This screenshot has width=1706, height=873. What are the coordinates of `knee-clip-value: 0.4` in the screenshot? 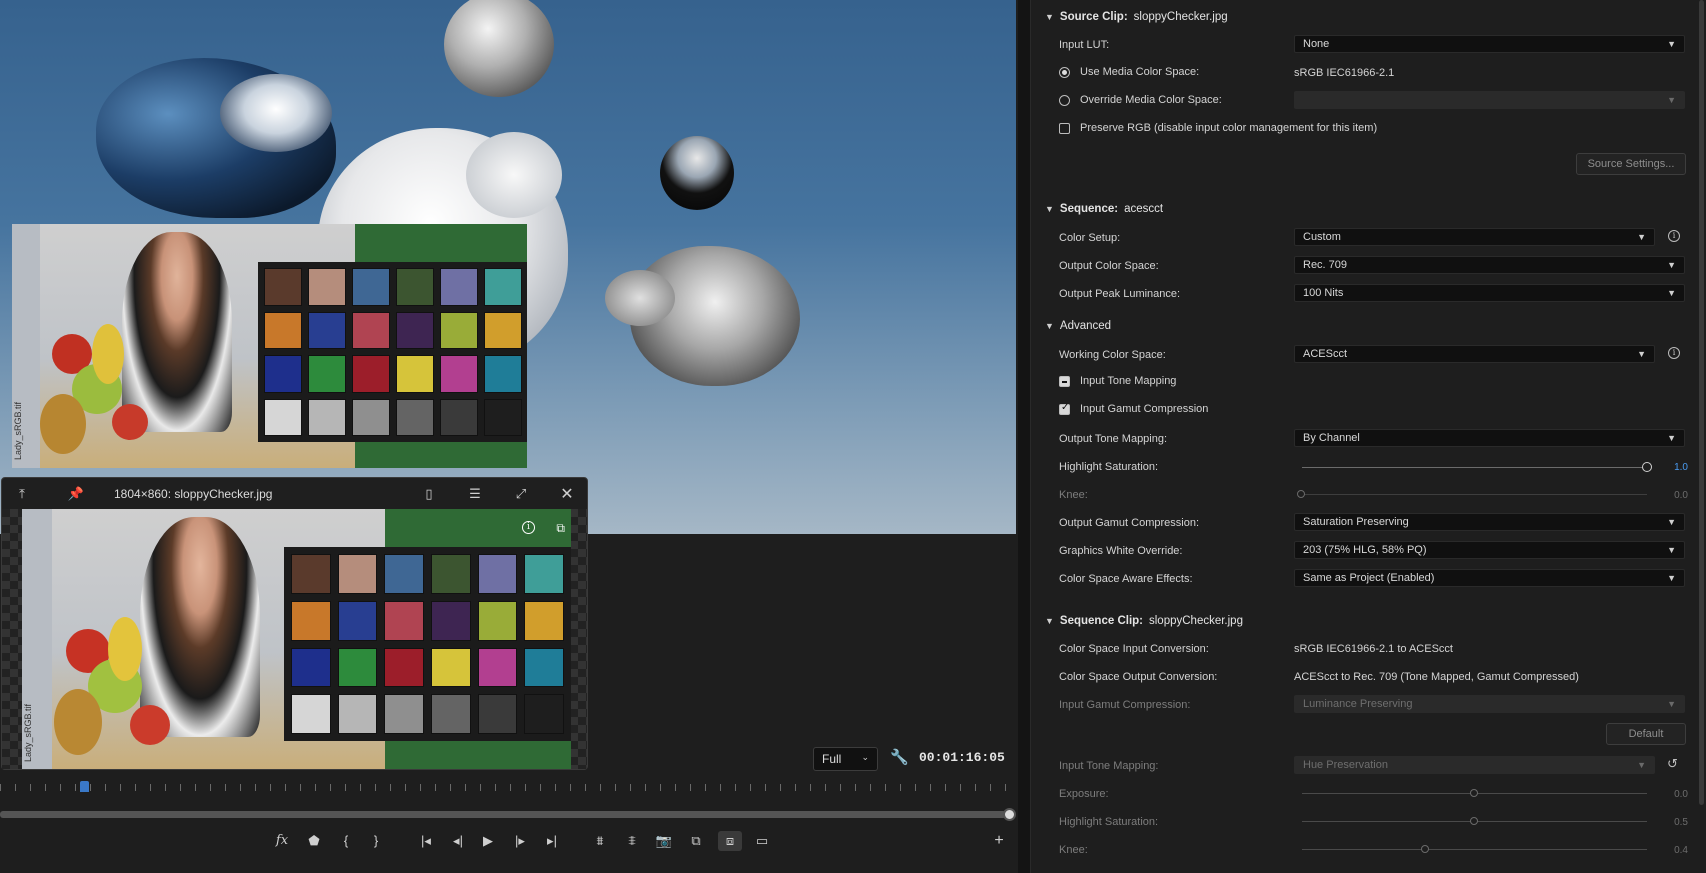 It's located at (1681, 850).